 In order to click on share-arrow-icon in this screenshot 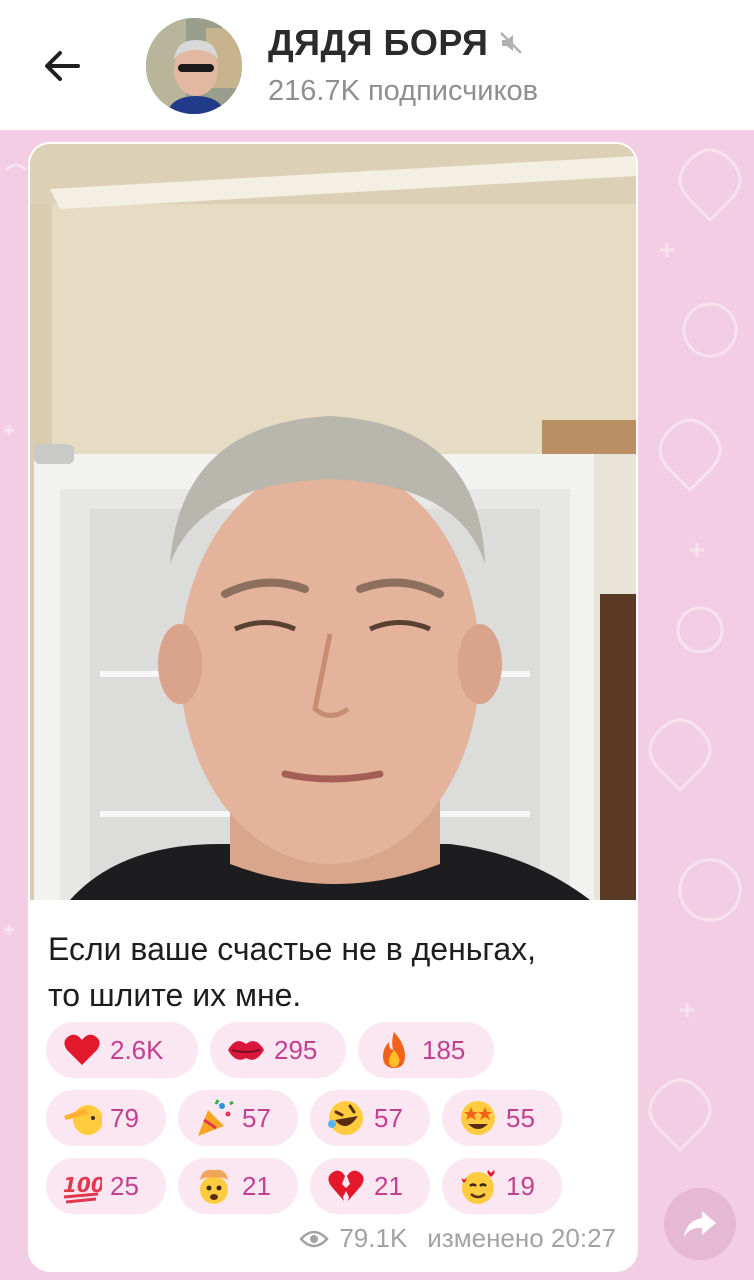, I will do `click(700, 1224)`.